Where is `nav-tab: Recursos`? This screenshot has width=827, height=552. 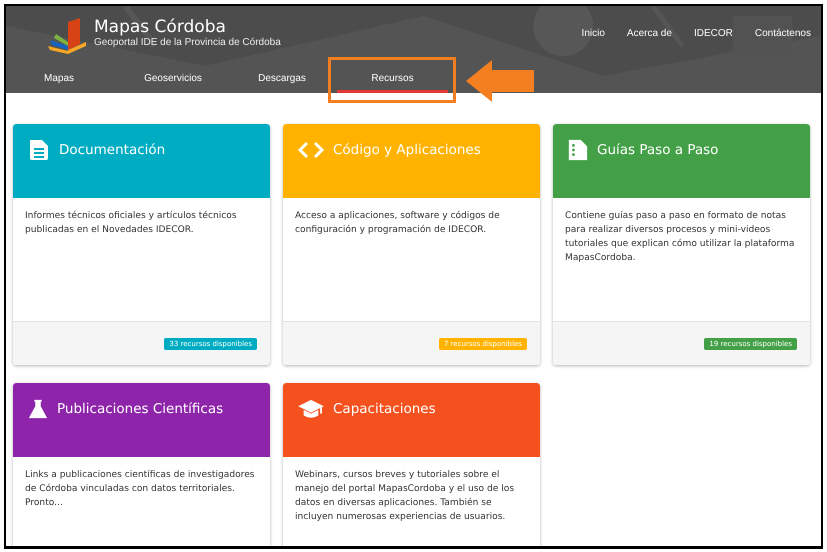
nav-tab: Recursos is located at coordinates (392, 76).